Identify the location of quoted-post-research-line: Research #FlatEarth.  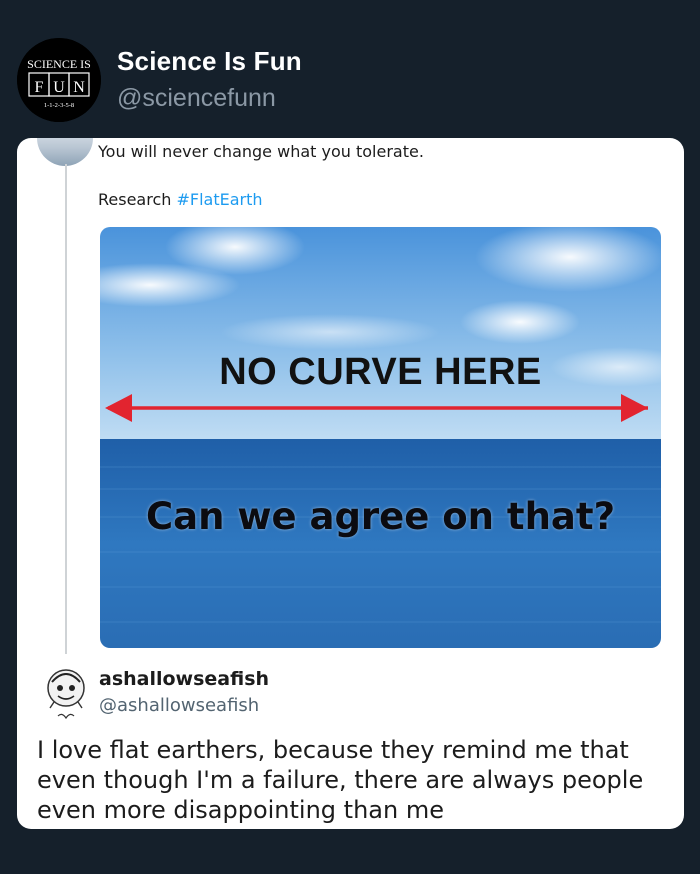
(180, 199).